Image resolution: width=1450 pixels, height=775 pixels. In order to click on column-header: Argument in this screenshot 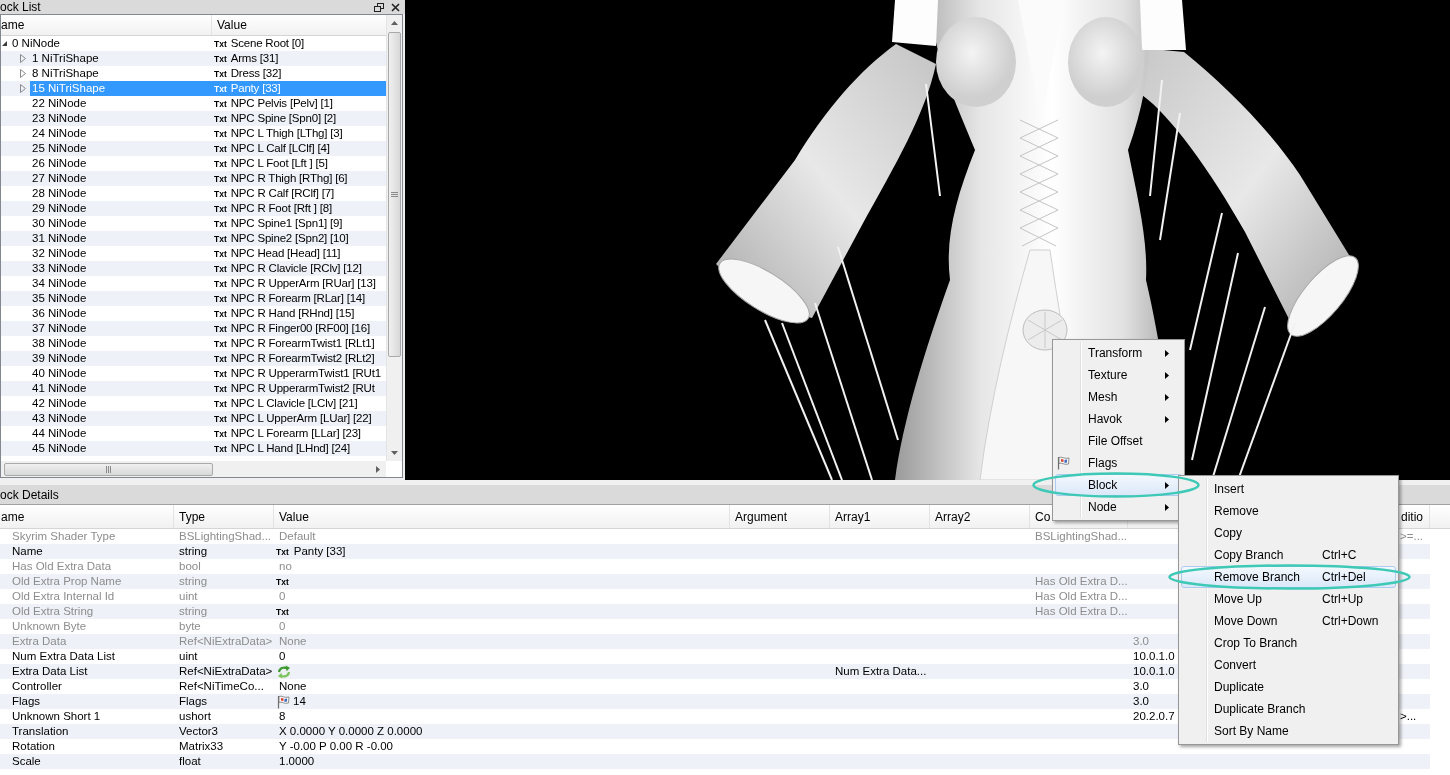, I will do `click(761, 516)`.